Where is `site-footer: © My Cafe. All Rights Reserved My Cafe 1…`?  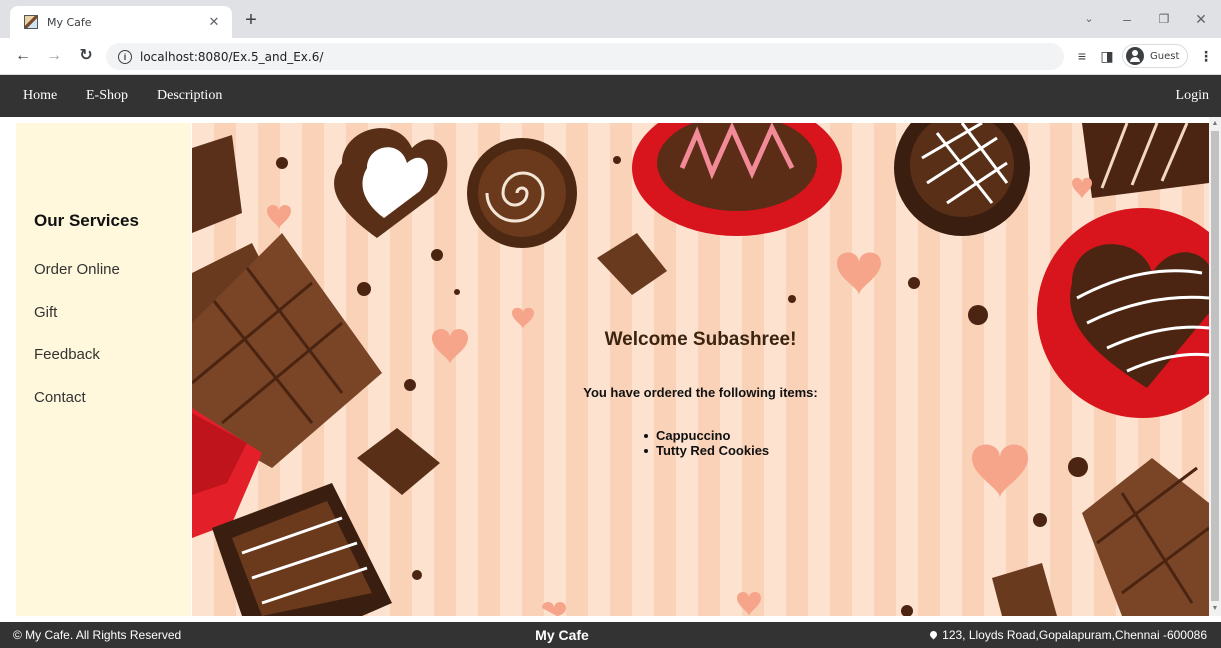 site-footer: © My Cafe. All Rights Reserved My Cafe 1… is located at coordinates (610, 635).